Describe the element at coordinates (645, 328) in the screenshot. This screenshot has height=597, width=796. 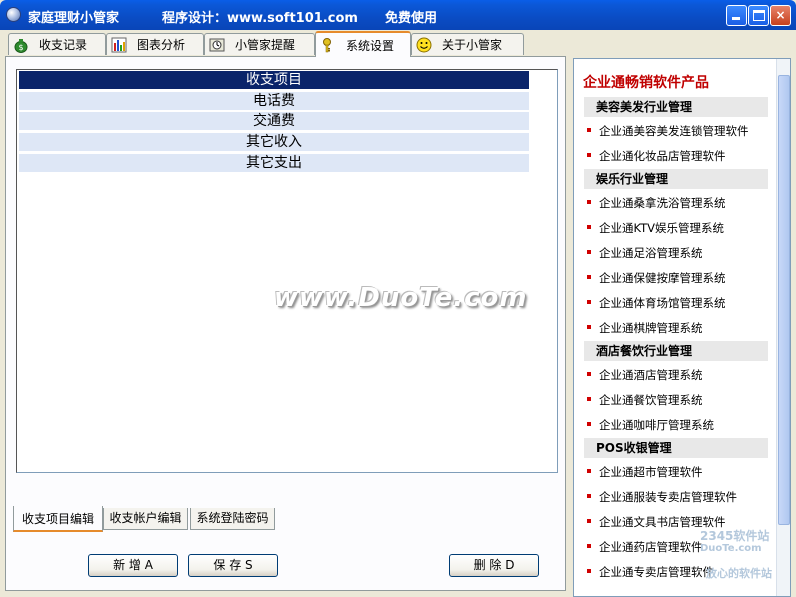
I see `promo-link: 企业通棋牌管理系统` at that location.